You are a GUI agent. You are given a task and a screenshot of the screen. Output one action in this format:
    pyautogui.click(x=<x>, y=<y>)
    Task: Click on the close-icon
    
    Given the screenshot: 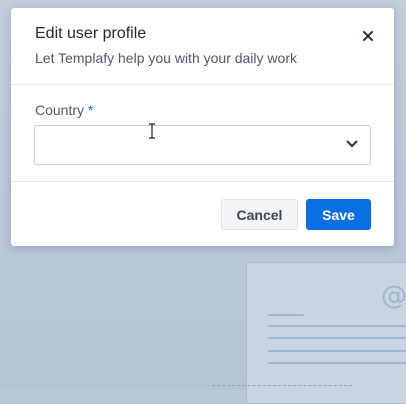 What is the action you would take?
    pyautogui.click(x=368, y=36)
    